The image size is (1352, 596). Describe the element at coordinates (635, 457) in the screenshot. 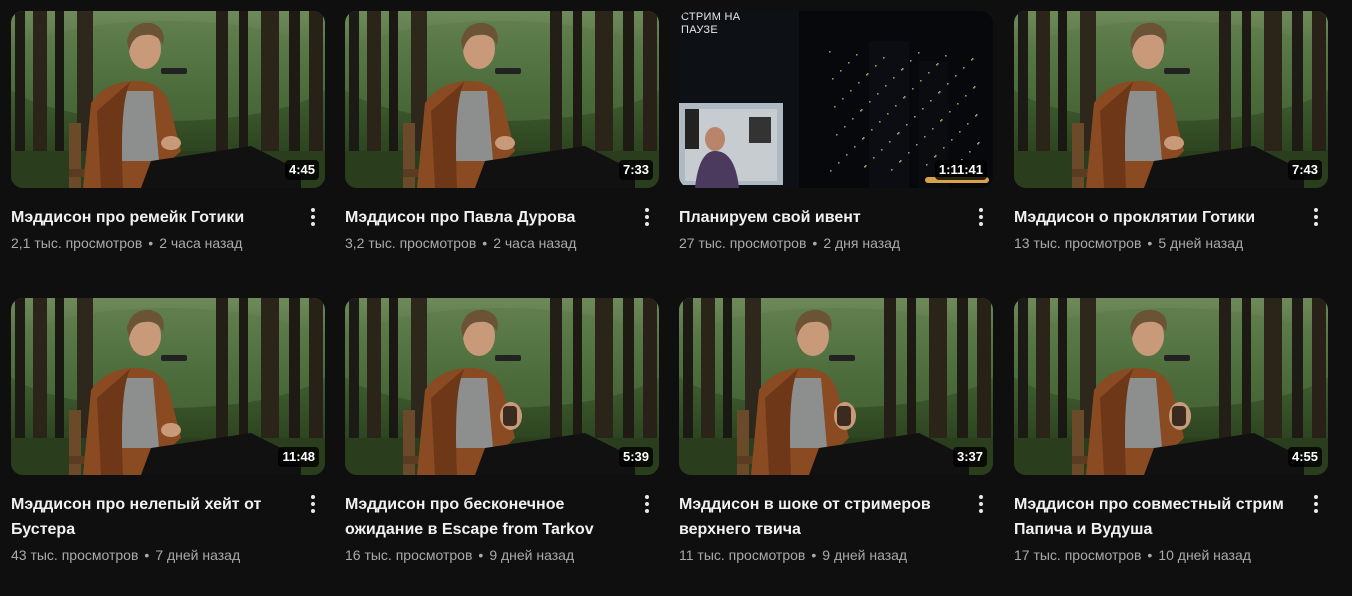

I see `duration-badge: 5:39` at that location.